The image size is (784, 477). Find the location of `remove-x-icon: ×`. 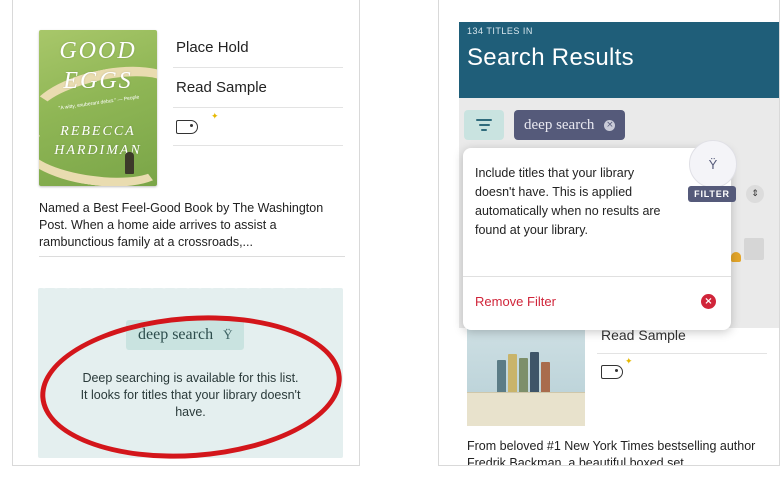

remove-x-icon: × is located at coordinates (708, 301).